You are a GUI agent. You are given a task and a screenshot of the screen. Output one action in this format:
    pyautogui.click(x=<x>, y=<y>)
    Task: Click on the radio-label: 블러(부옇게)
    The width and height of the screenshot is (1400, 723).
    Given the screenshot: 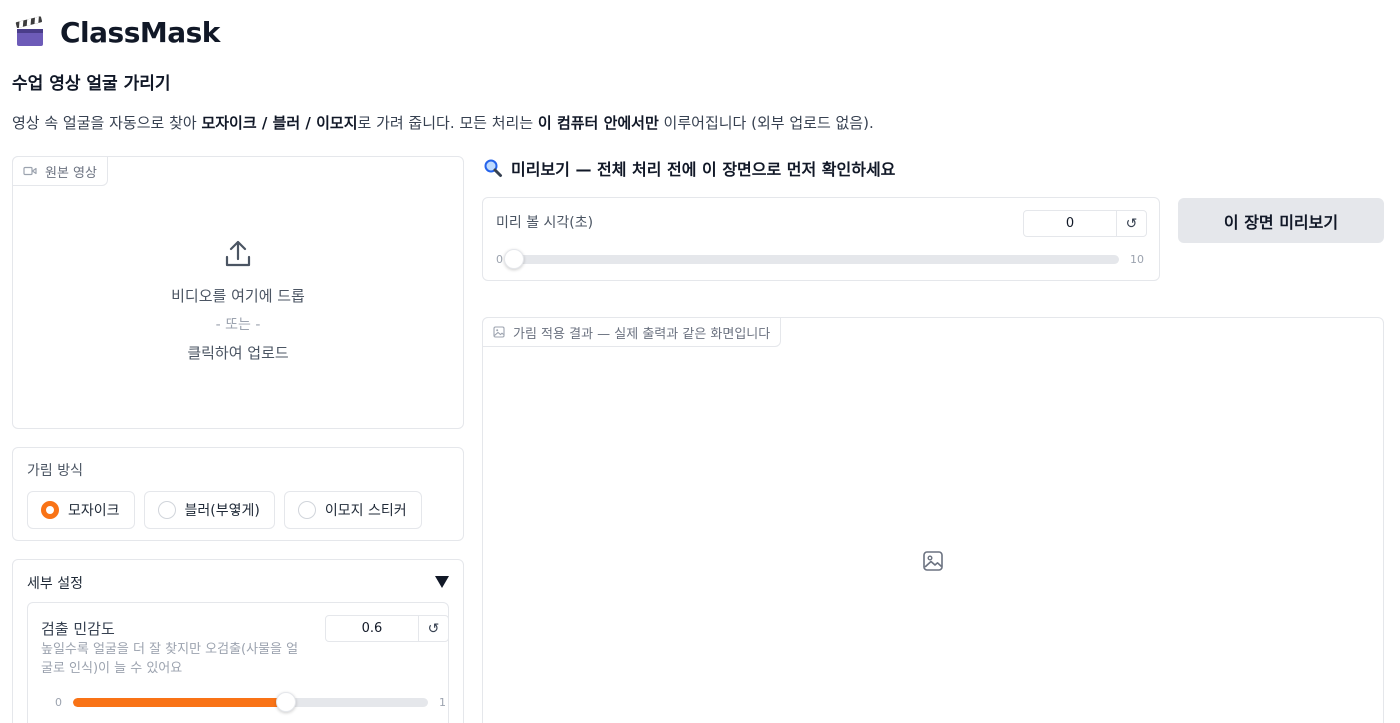 What is the action you would take?
    pyautogui.click(x=222, y=511)
    